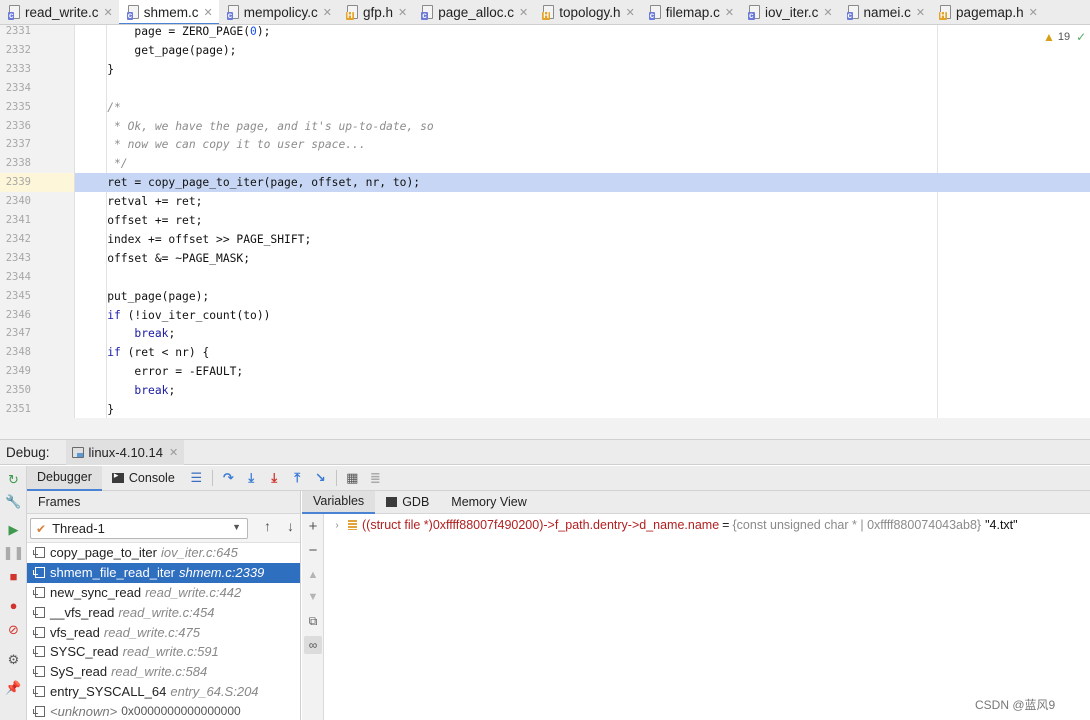 This screenshot has width=1090, height=720. I want to click on line-number: 2350, so click(18, 390).